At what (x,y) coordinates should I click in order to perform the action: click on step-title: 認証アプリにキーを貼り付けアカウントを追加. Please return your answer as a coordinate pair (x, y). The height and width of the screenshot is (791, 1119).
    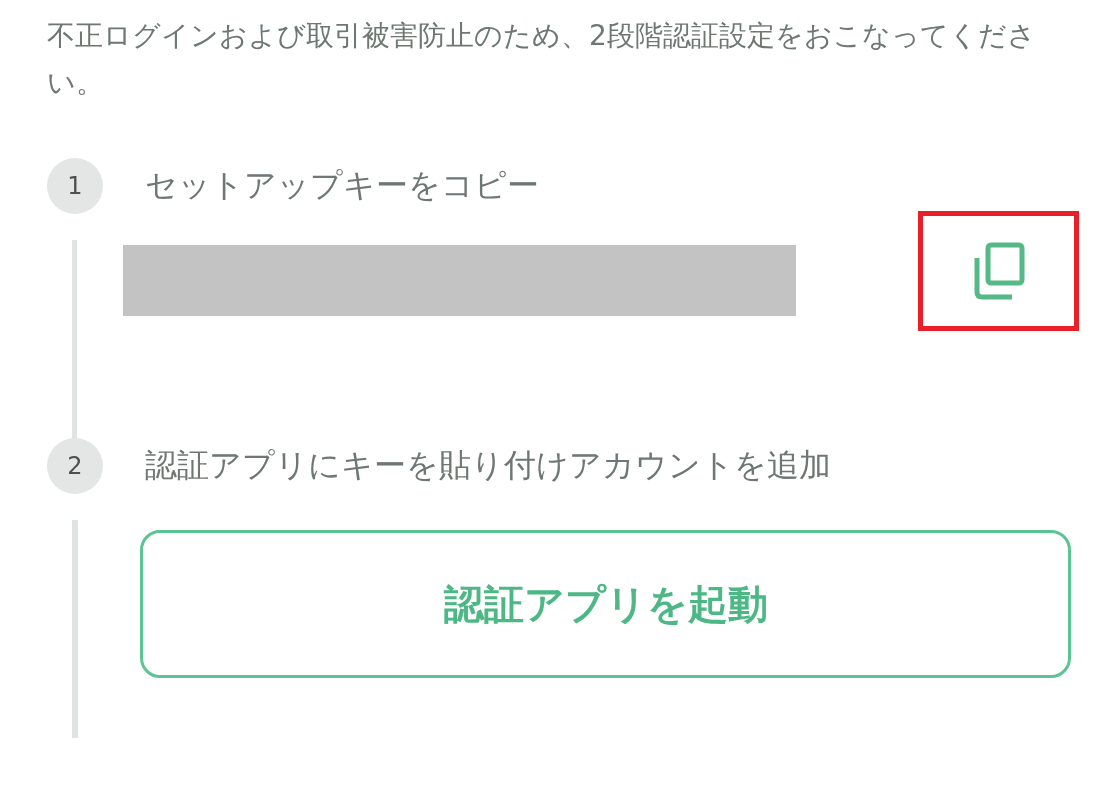
    Looking at the image, I should click on (488, 465).